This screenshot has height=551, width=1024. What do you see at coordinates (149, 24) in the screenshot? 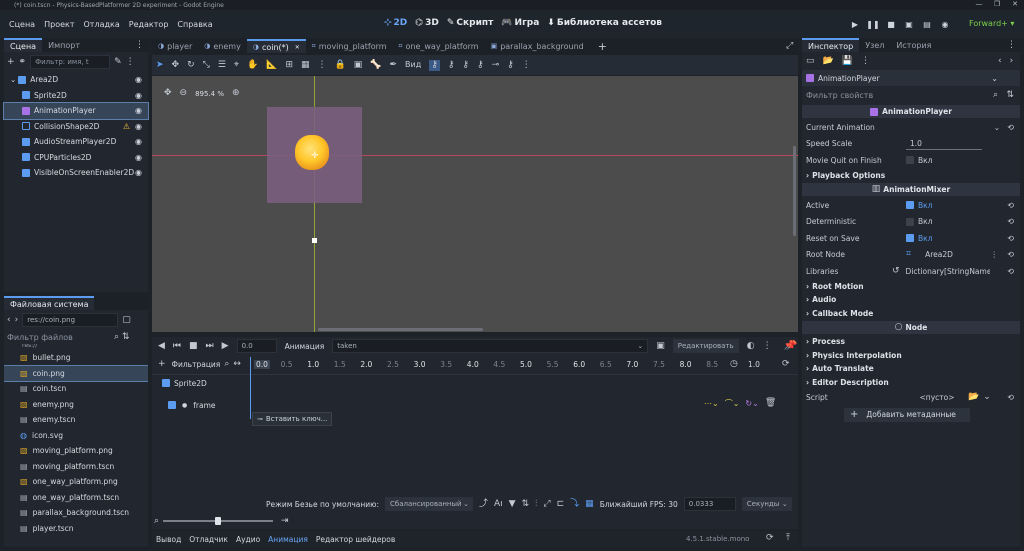
I see `menu-3: Редактор` at bounding box center [149, 24].